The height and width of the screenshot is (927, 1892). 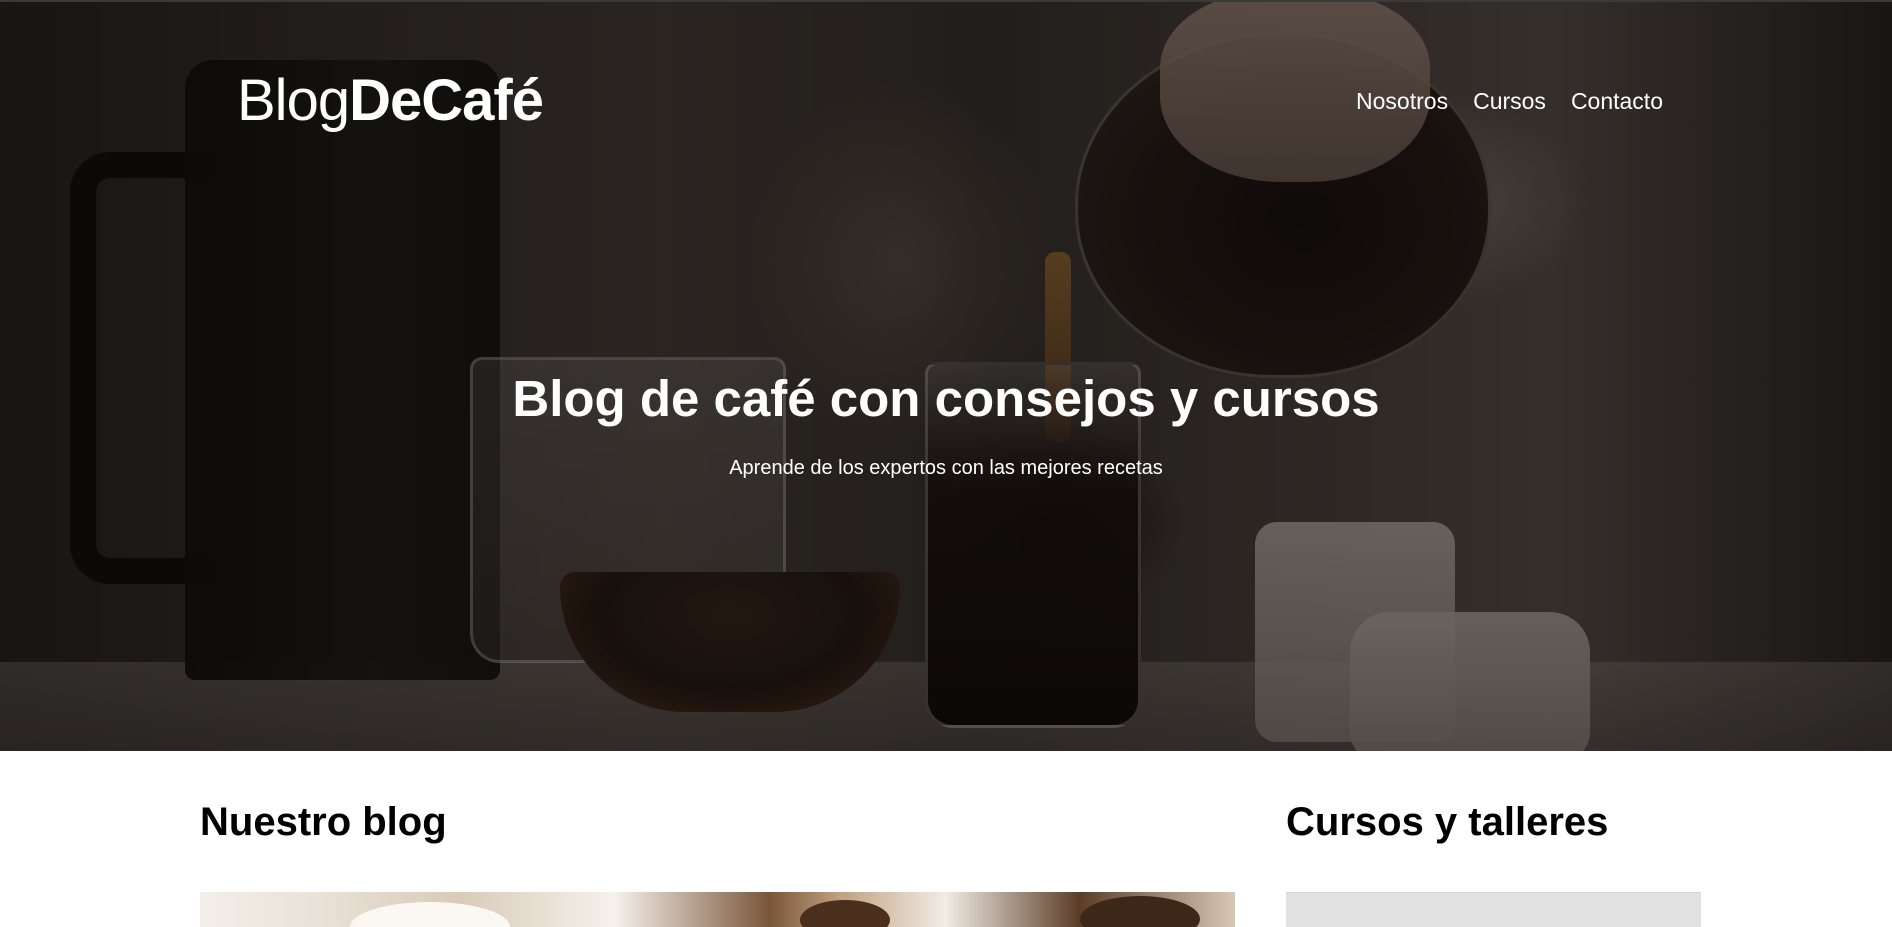 I want to click on blog-post-image, so click(x=717, y=909).